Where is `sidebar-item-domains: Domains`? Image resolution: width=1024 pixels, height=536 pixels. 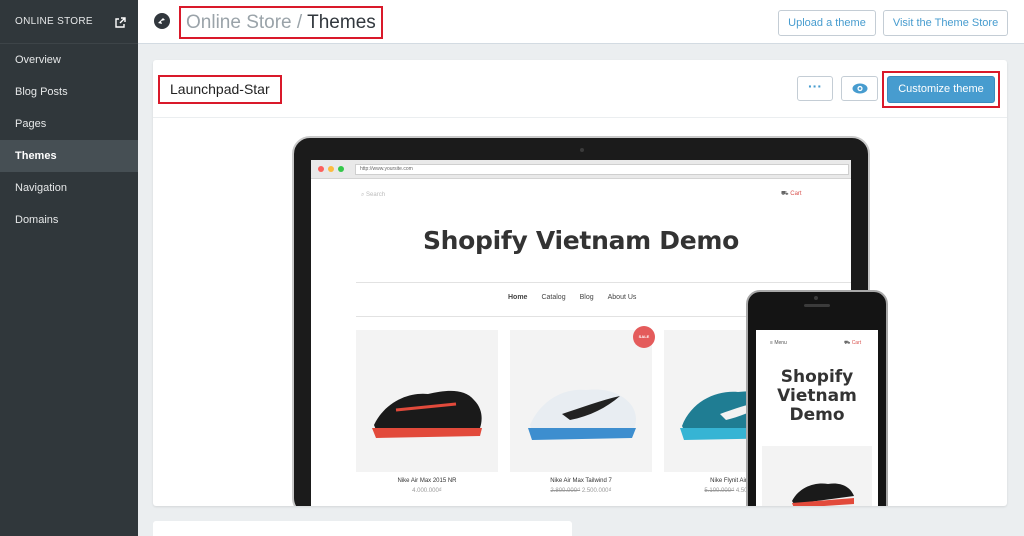
sidebar-item-domains: Domains is located at coordinates (69, 220).